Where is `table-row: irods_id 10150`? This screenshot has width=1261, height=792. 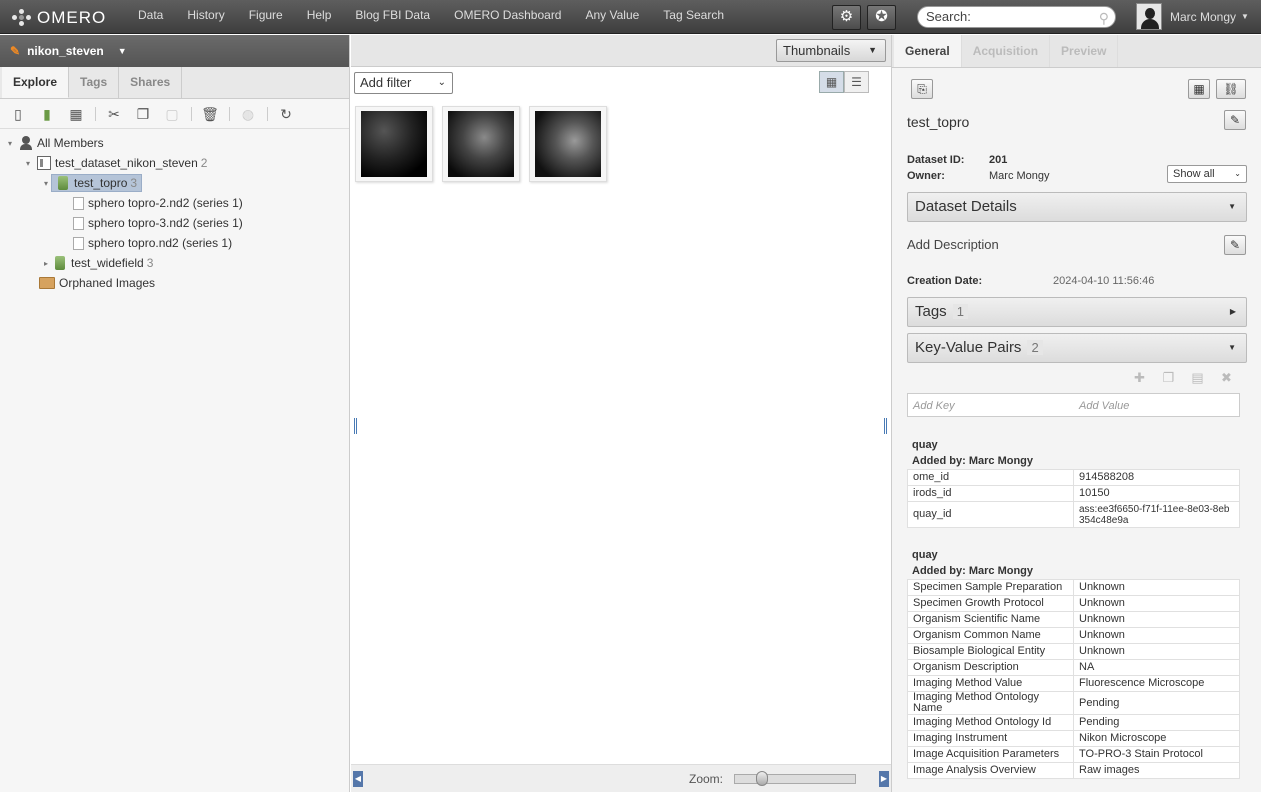
table-row: irods_id 10150 is located at coordinates (1073, 493).